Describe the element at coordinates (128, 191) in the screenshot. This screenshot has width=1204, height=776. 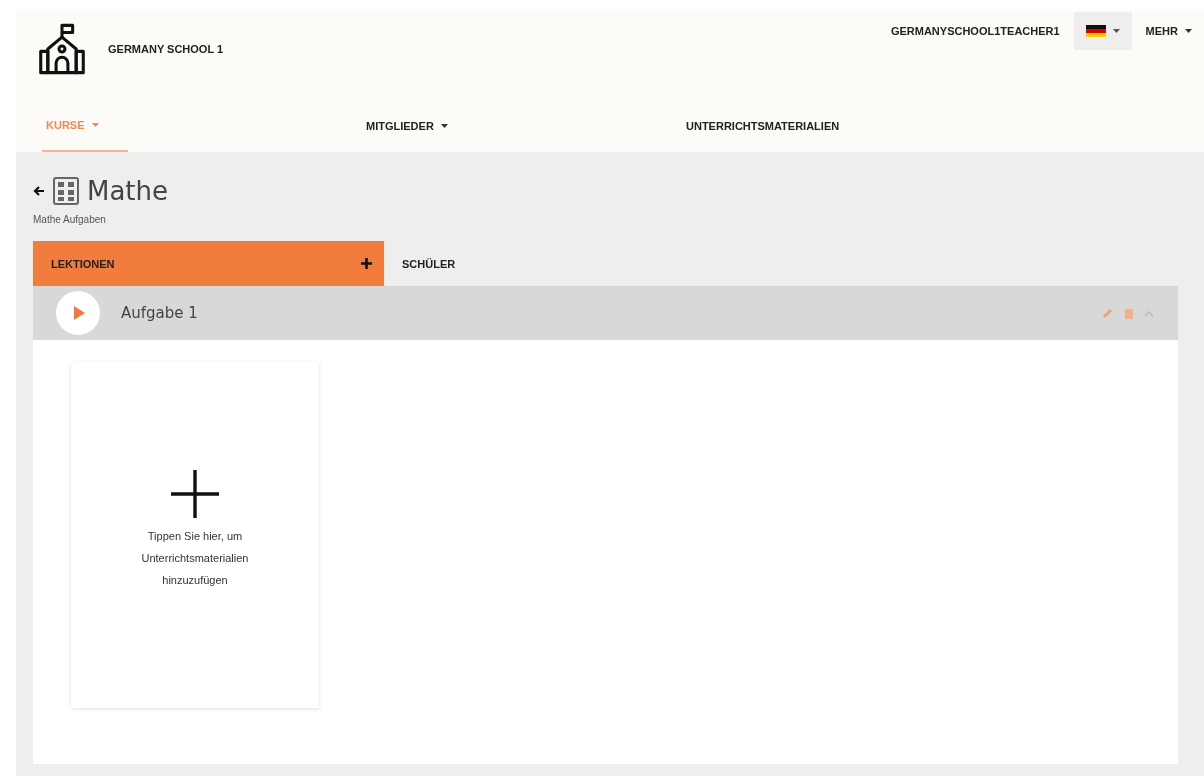
I see `course-title: Mathe` at that location.